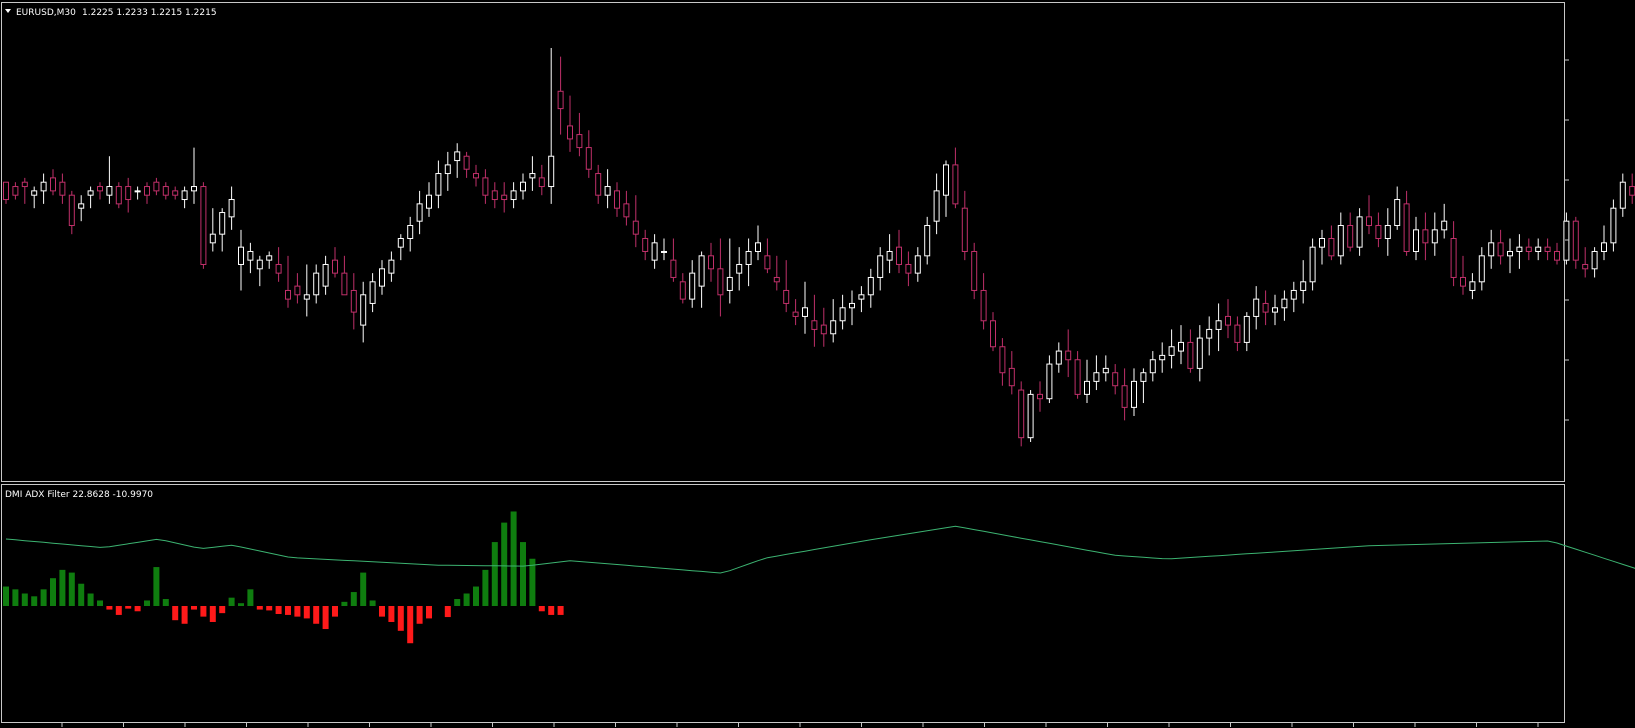 This screenshot has width=1635, height=728. What do you see at coordinates (8, 11) in the screenshot?
I see `triangle-down-icon` at bounding box center [8, 11].